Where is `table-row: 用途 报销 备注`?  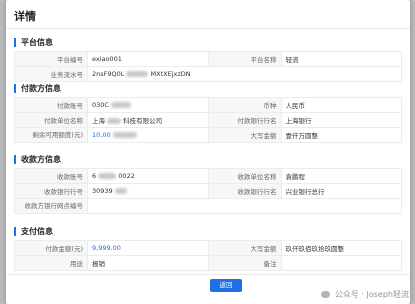
table-row: 用途 报销 备注 is located at coordinates (208, 263).